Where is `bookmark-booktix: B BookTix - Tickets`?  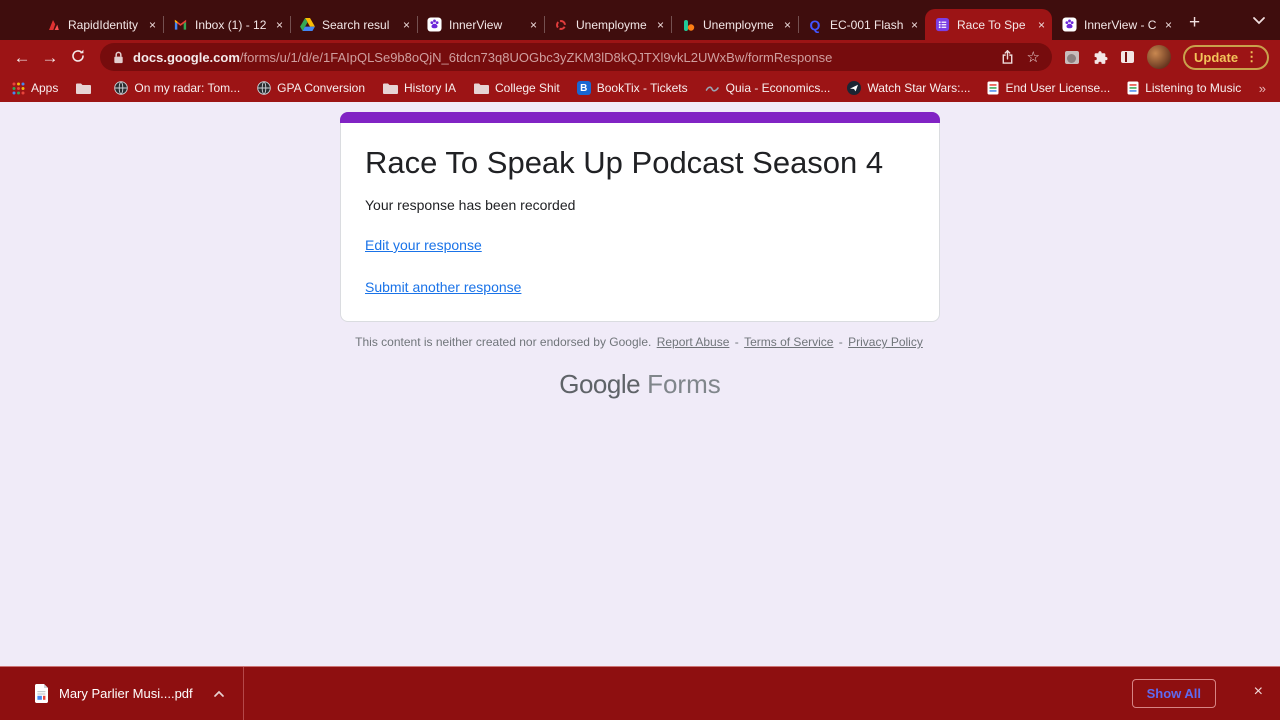 bookmark-booktix: B BookTix - Tickets is located at coordinates (632, 88).